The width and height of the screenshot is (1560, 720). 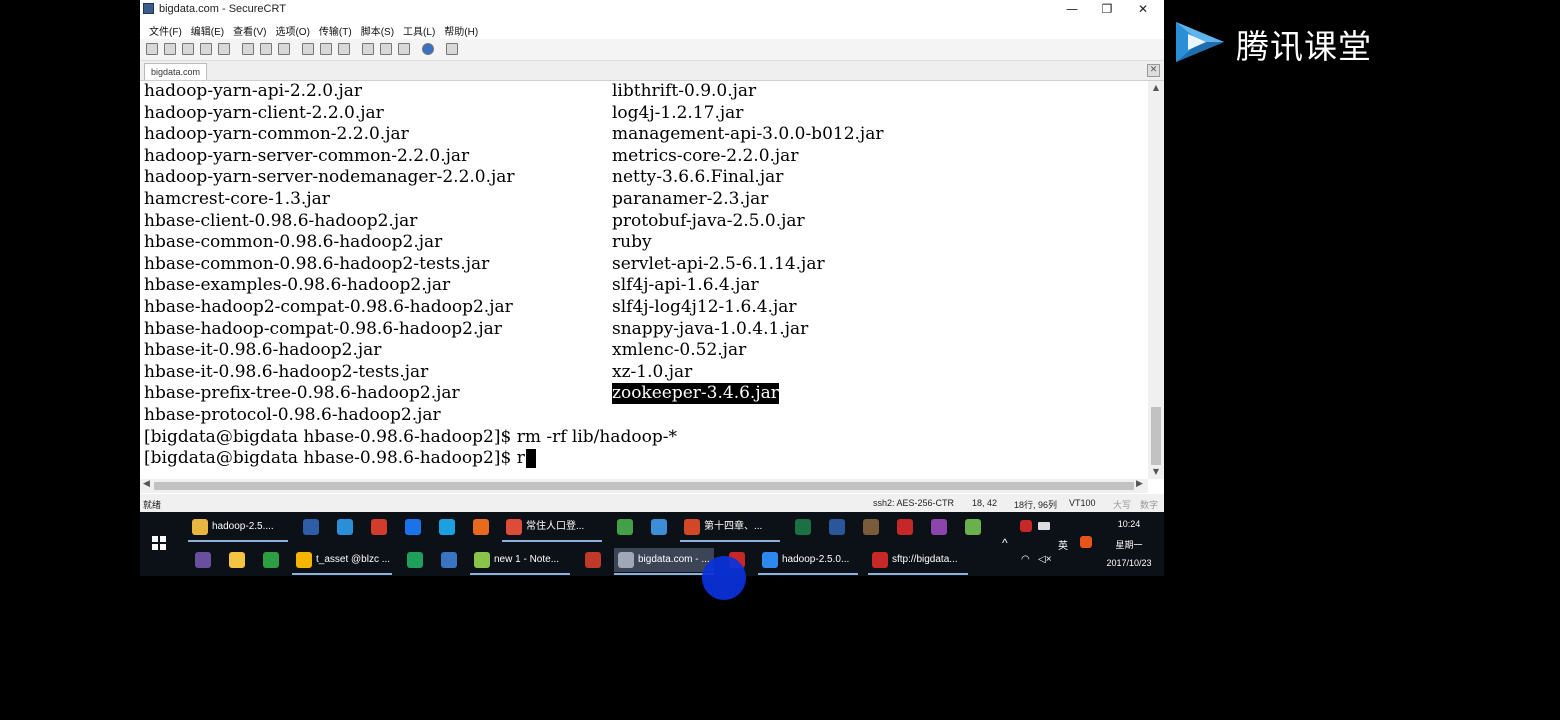 I want to click on menu-help: 帮助(H), so click(x=461, y=30).